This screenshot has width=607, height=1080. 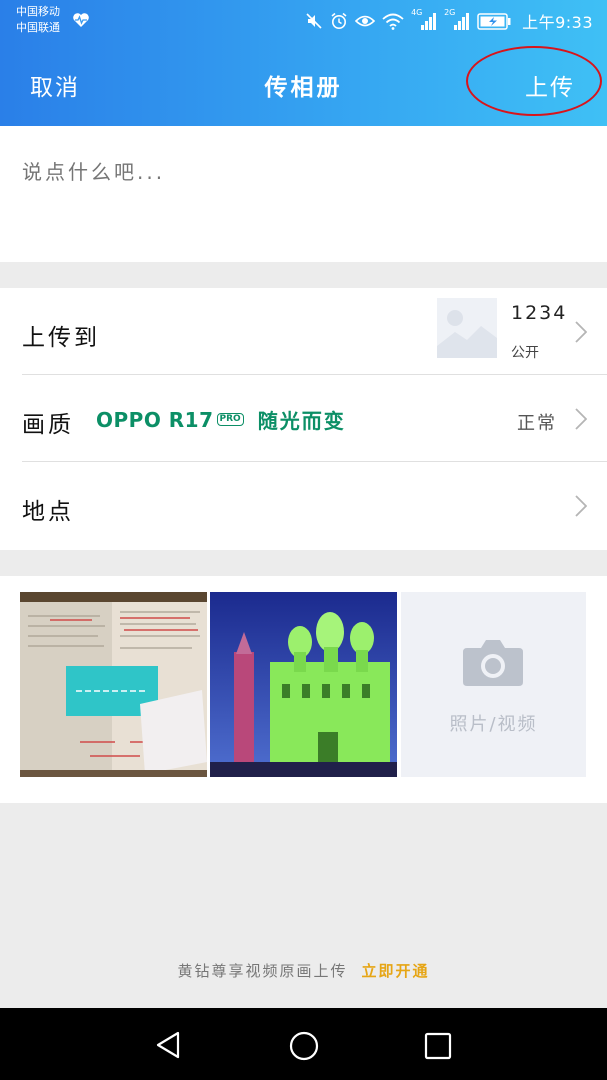 What do you see at coordinates (113, 684) in the screenshot?
I see `document-photo` at bounding box center [113, 684].